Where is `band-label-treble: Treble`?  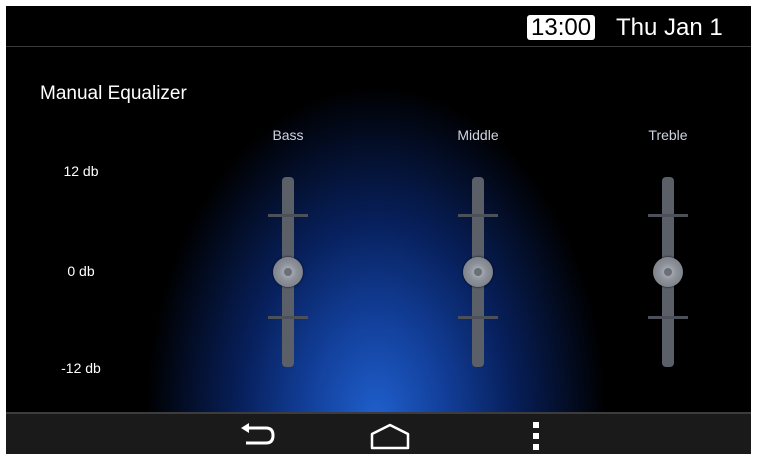 band-label-treble: Treble is located at coordinates (668, 135).